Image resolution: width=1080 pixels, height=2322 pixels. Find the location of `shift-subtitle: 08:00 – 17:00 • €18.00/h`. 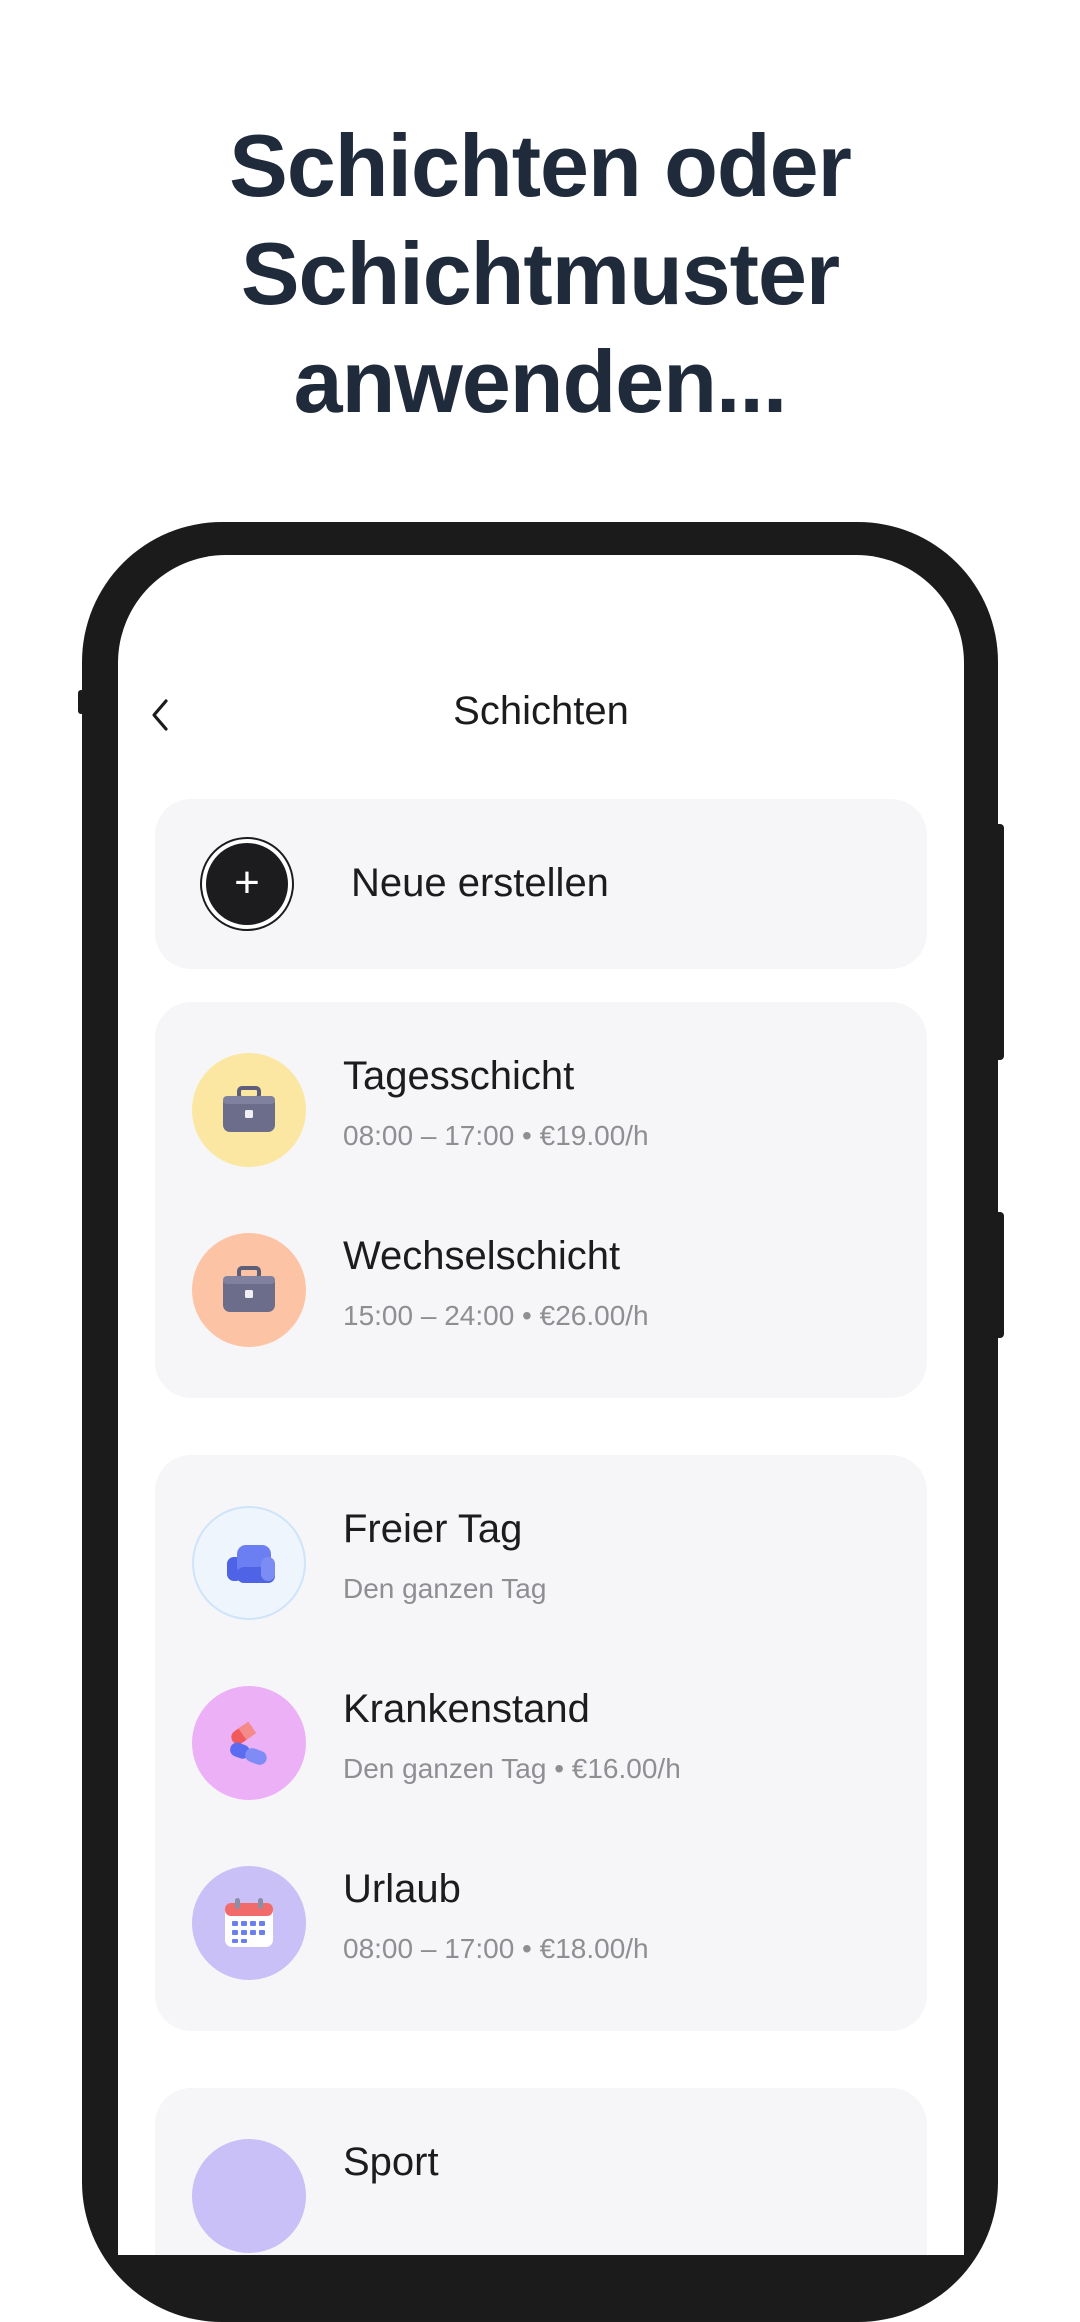

shift-subtitle: 08:00 – 17:00 • €18.00/h is located at coordinates (496, 1948).